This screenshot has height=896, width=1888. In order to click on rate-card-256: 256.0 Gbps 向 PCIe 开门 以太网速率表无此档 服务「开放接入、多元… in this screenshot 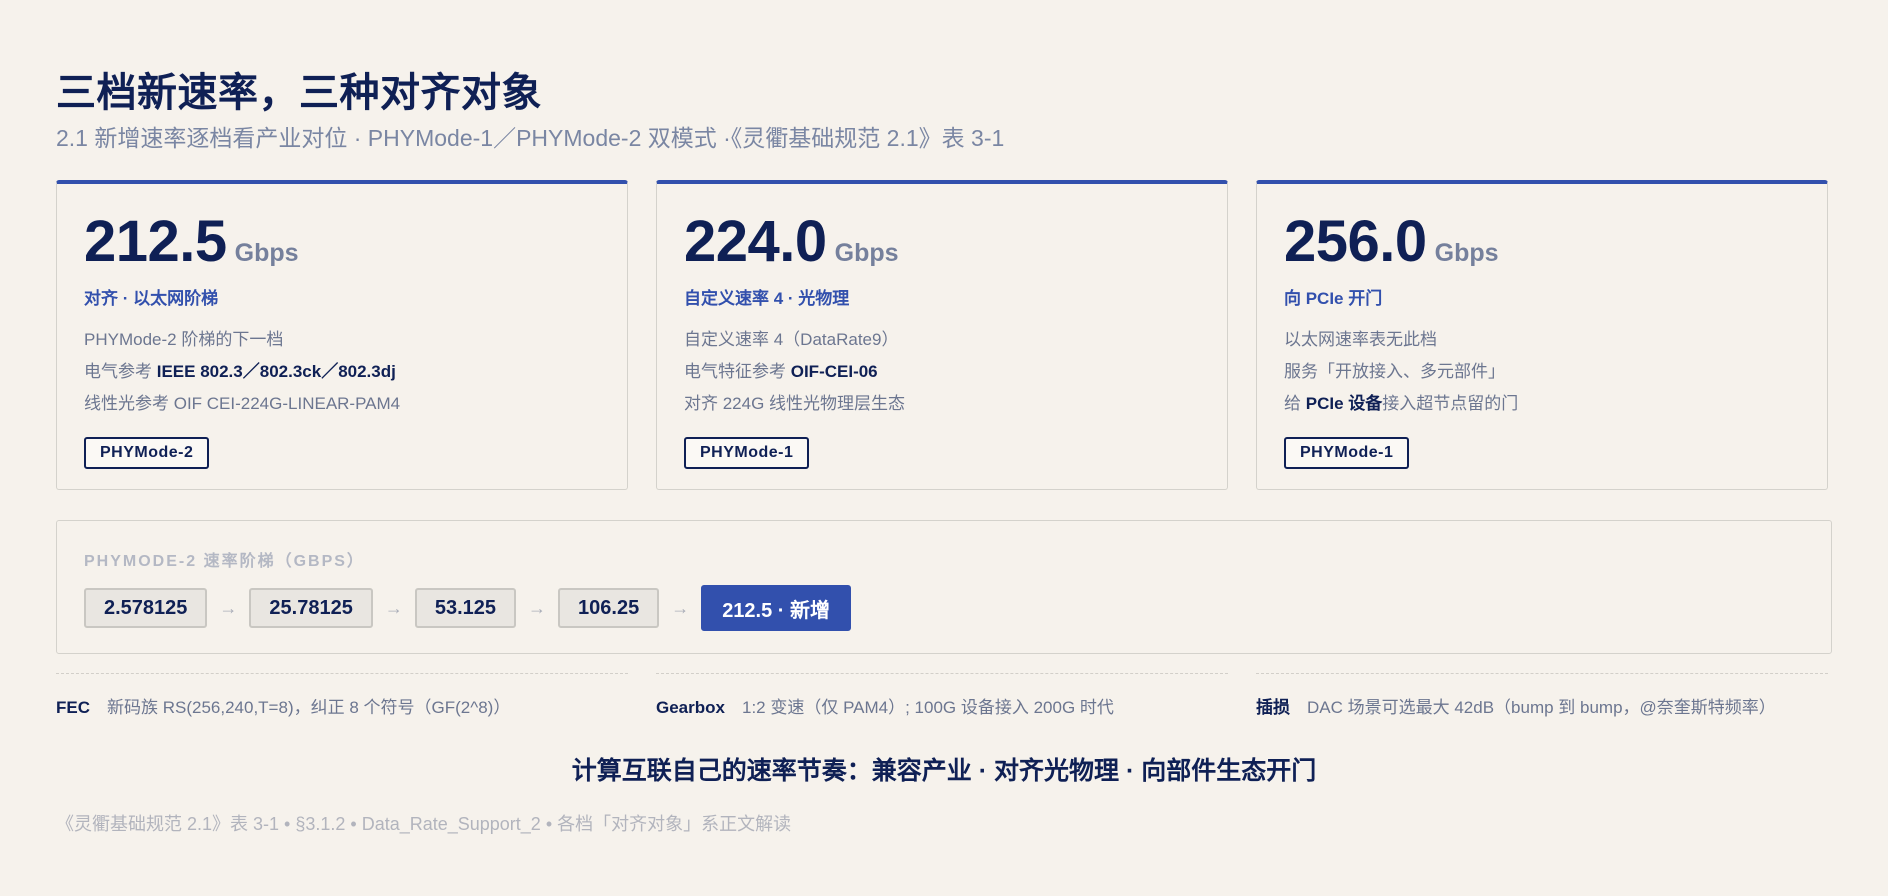, I will do `click(1542, 335)`.